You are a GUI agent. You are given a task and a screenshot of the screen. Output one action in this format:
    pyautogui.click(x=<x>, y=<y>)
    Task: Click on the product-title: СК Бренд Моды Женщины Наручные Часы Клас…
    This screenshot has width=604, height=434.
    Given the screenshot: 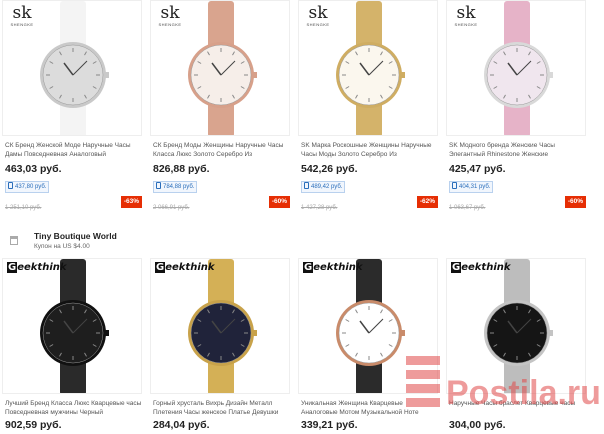 What is the action you would take?
    pyautogui.click(x=220, y=150)
    